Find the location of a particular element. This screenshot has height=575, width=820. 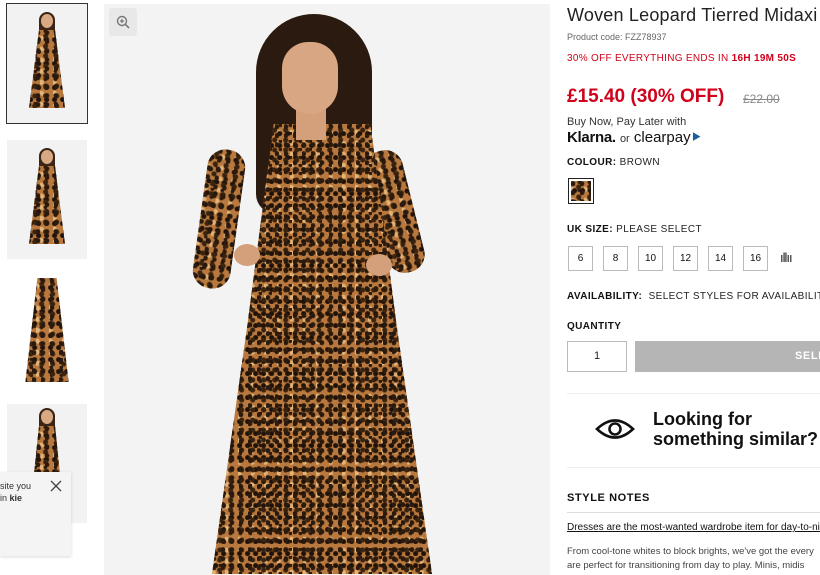

size-option: 12 is located at coordinates (685, 258).